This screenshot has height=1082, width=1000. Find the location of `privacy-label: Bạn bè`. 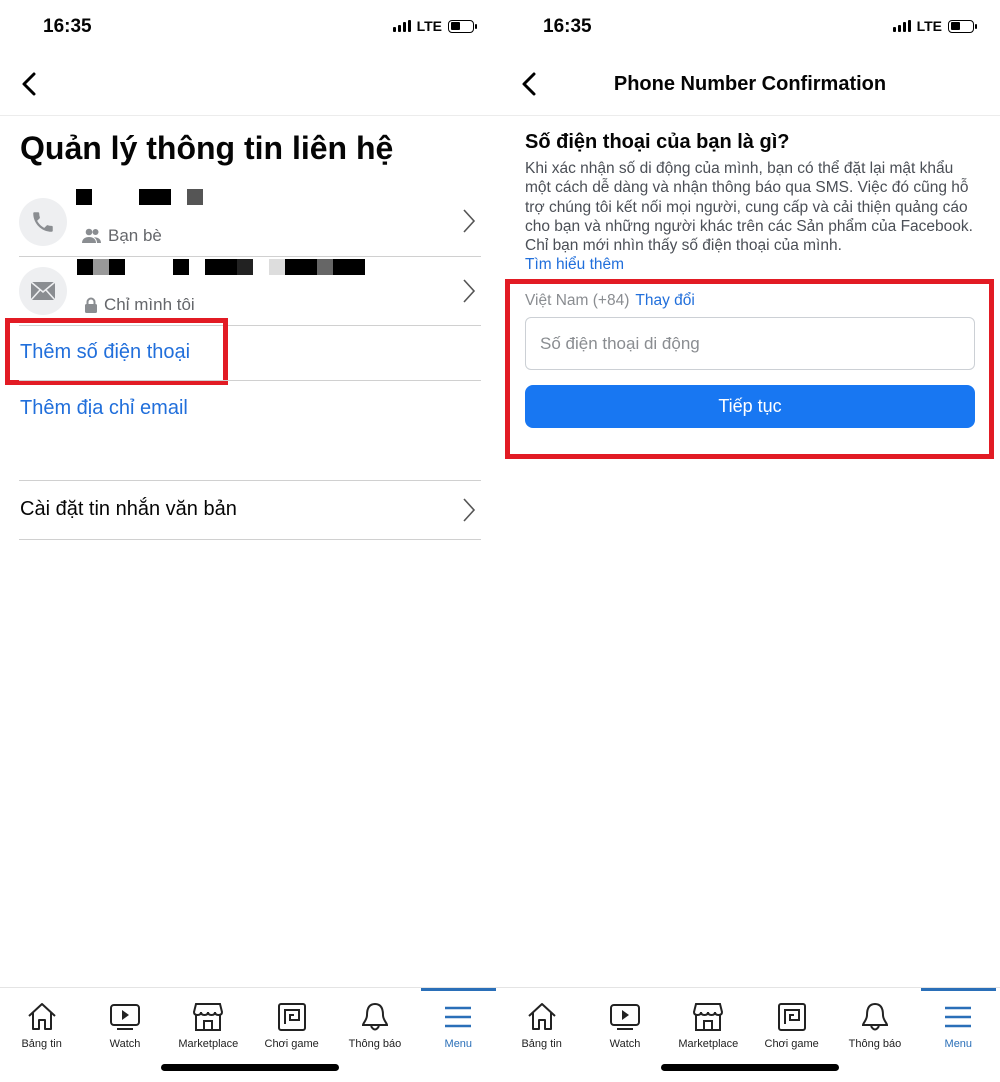

privacy-label: Bạn bè is located at coordinates (135, 235).